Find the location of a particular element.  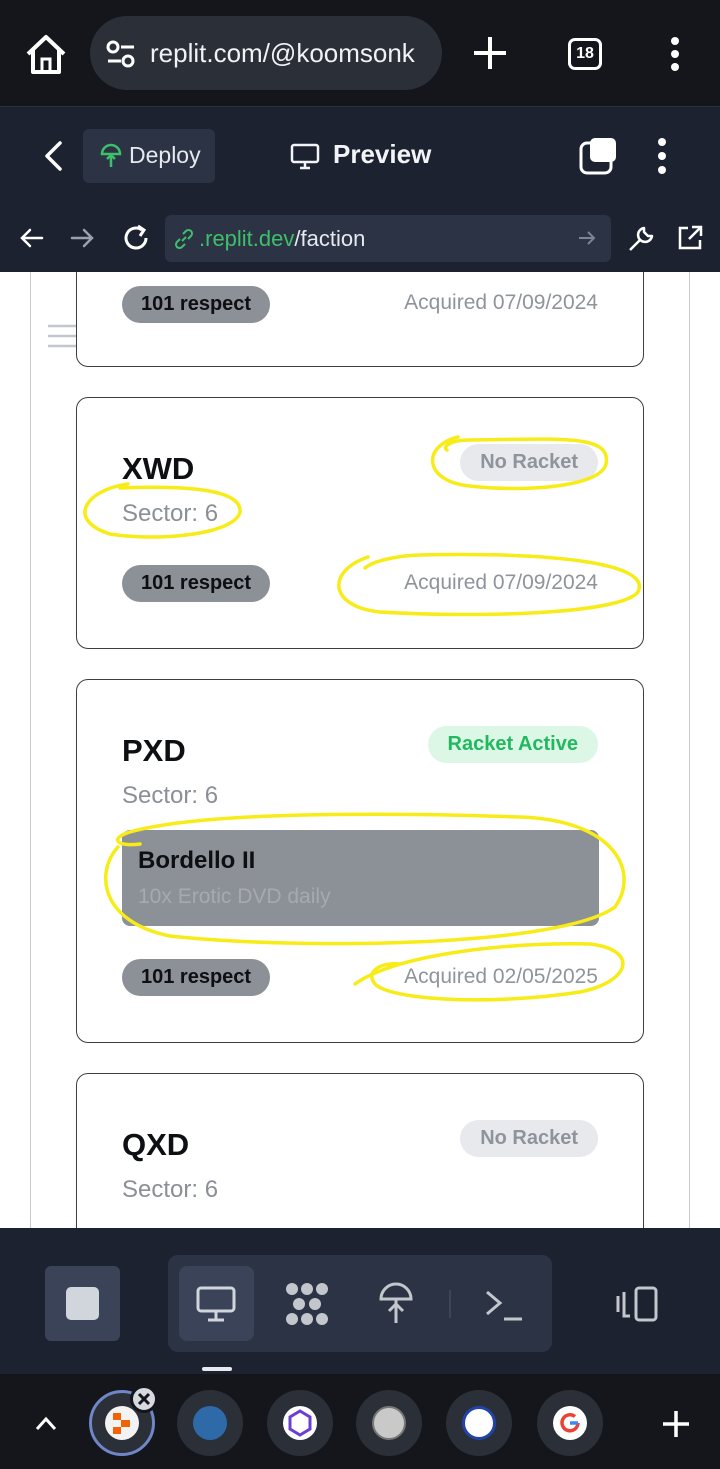

replit-logo-icon is located at coordinates (121, 1423).